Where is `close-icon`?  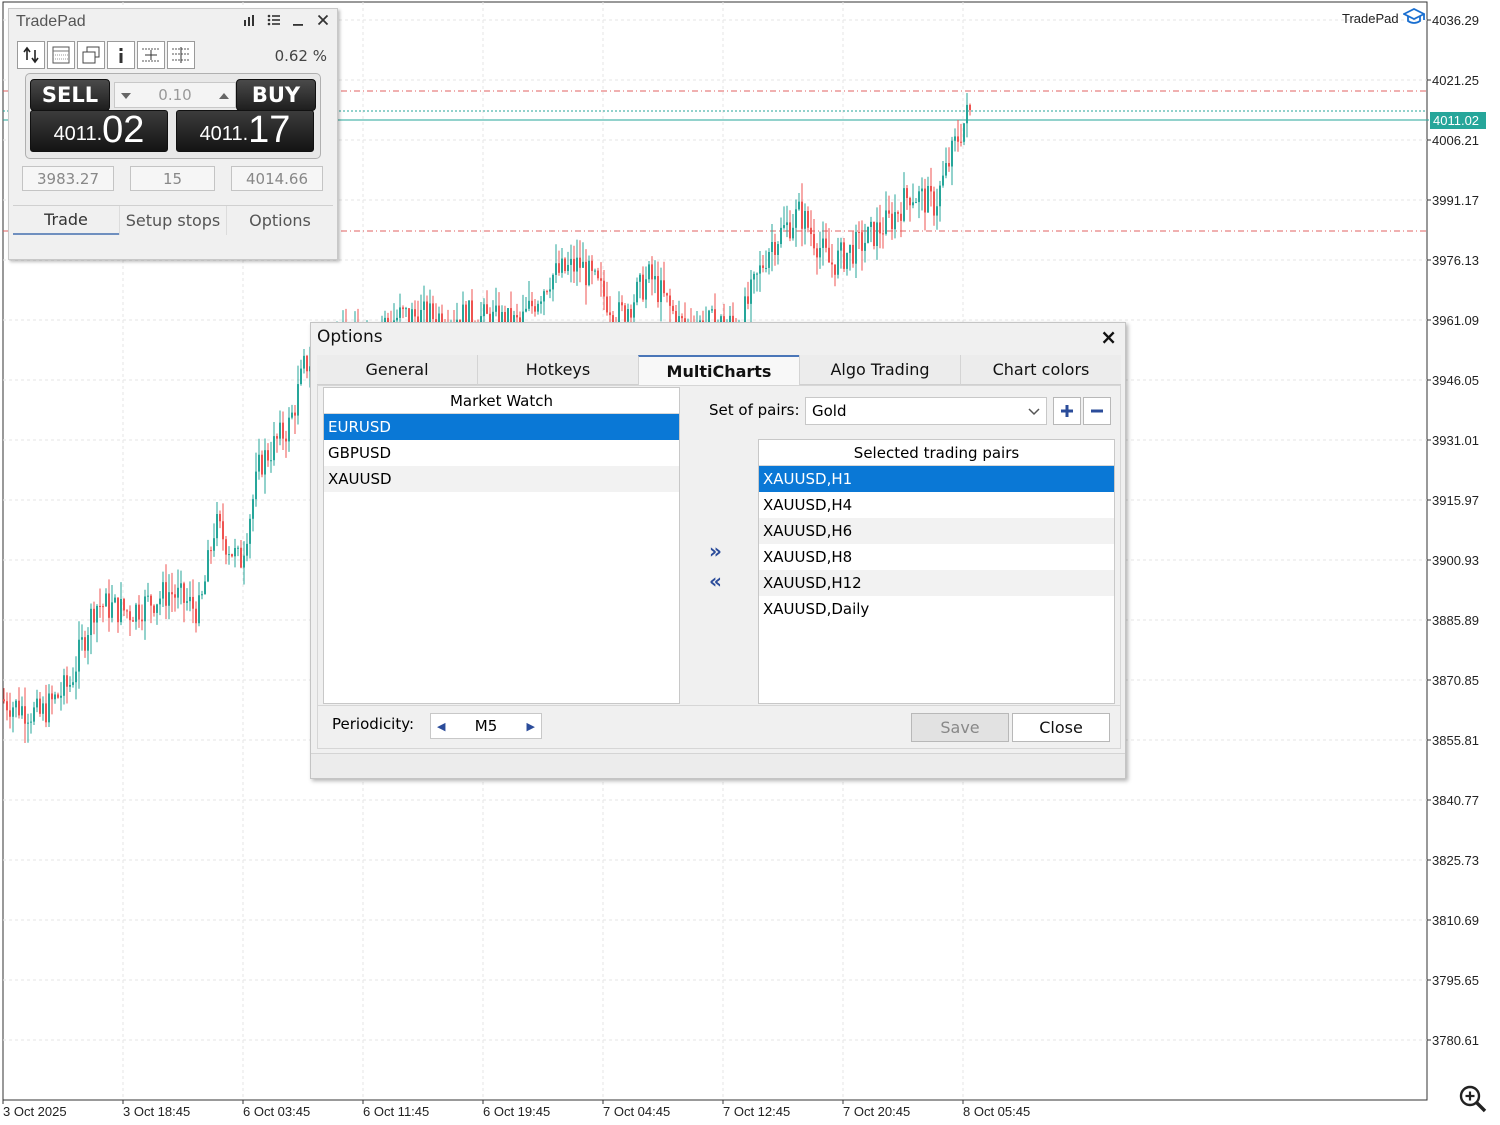 close-icon is located at coordinates (323, 22).